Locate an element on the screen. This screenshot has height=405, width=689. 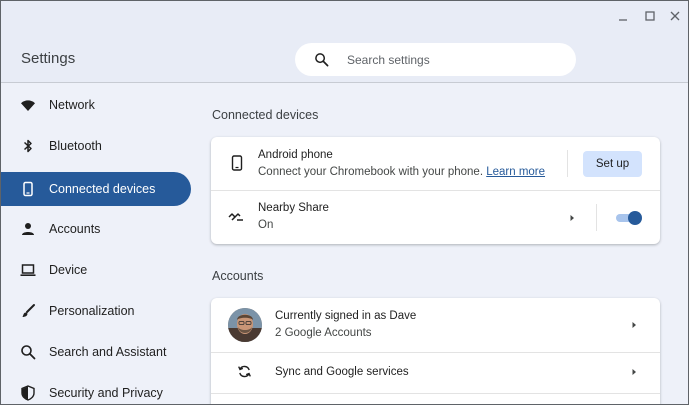
sidebar-item-label: Bluetooth is located at coordinates (75, 146).